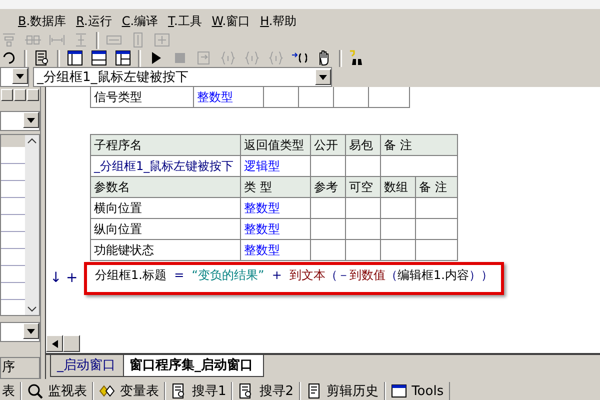 The width and height of the screenshot is (600, 400). I want to click on panel-tab: 表, so click(10, 391).